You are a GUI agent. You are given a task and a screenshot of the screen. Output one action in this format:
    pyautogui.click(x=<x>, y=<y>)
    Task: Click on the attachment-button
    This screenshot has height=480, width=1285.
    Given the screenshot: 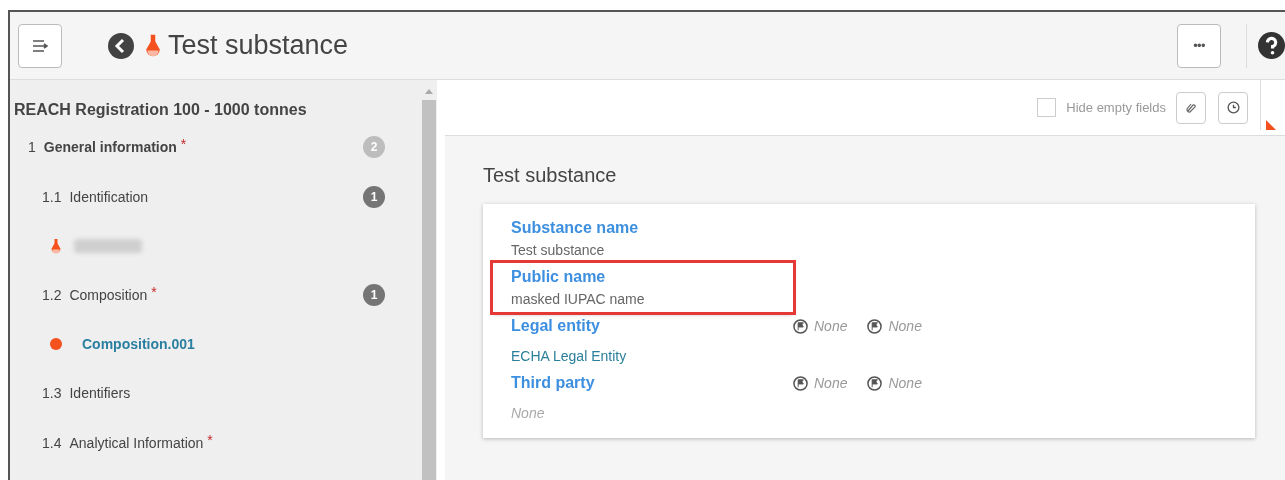 What is the action you would take?
    pyautogui.click(x=1191, y=107)
    